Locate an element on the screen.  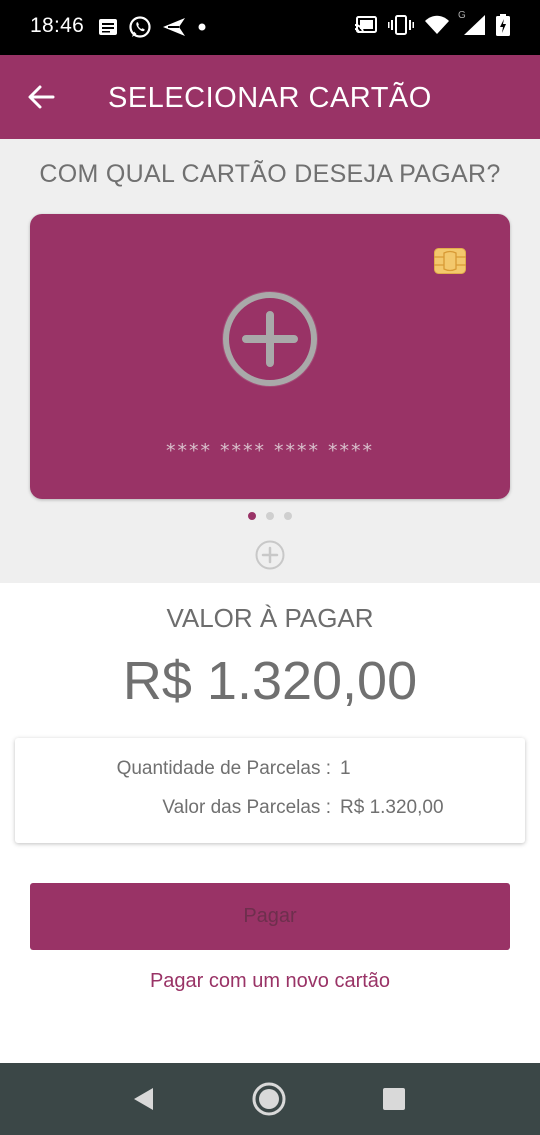
add-card-small-icon is located at coordinates (270, 555).